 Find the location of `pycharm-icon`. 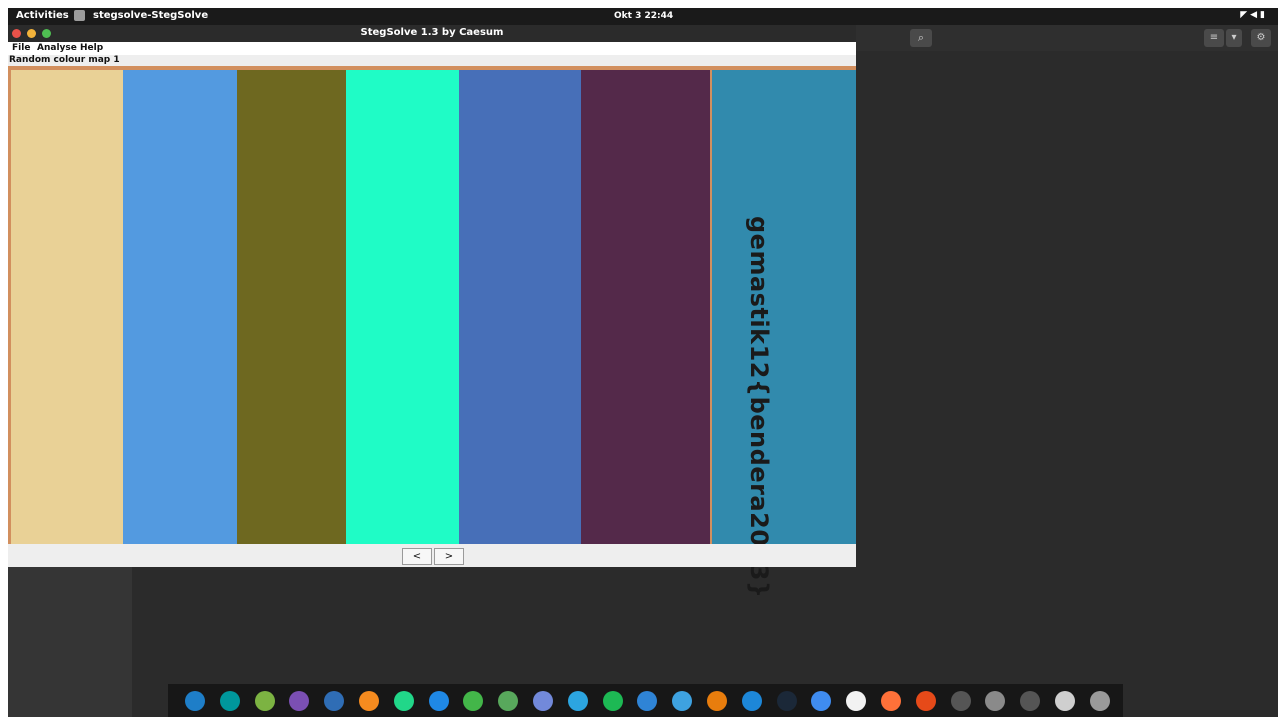

pycharm-icon is located at coordinates (403, 701).